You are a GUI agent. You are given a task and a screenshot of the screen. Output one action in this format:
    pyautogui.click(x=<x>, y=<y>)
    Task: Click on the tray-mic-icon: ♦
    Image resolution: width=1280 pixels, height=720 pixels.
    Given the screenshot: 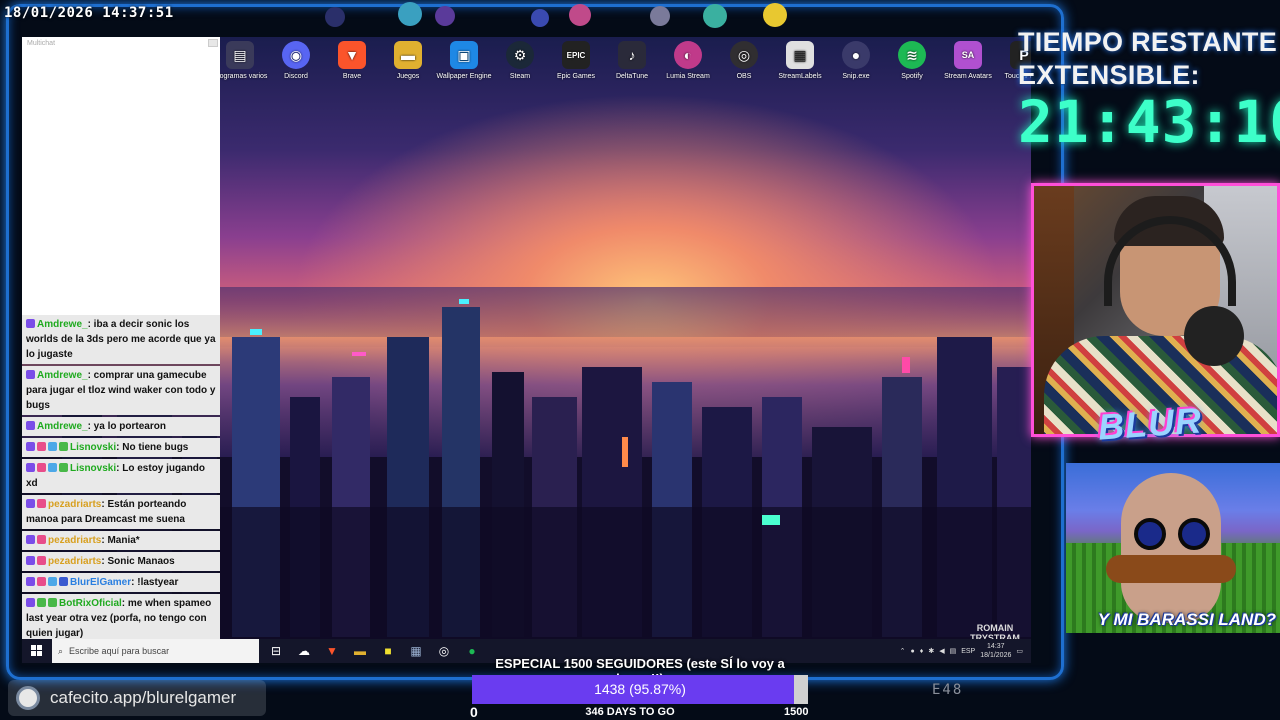 What is the action you would take?
    pyautogui.click(x=922, y=651)
    